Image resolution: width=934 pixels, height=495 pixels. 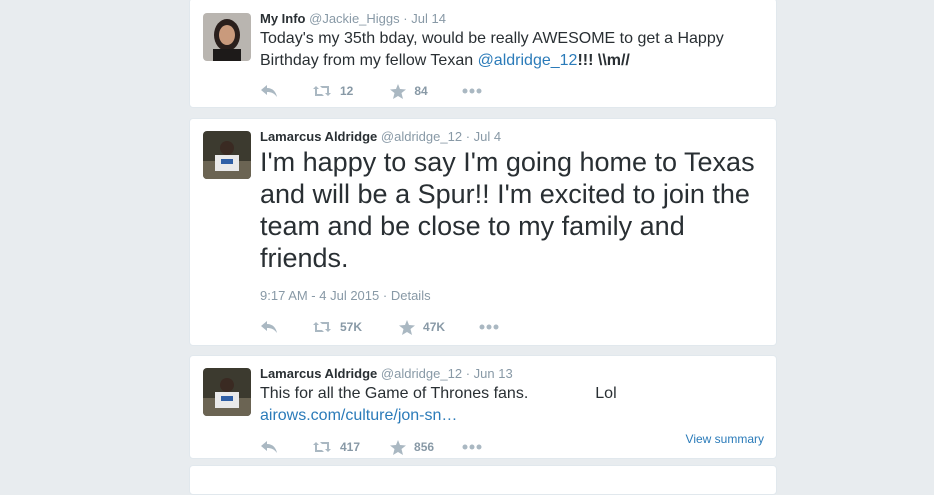 I want to click on favorite-button: 856, so click(x=412, y=447).